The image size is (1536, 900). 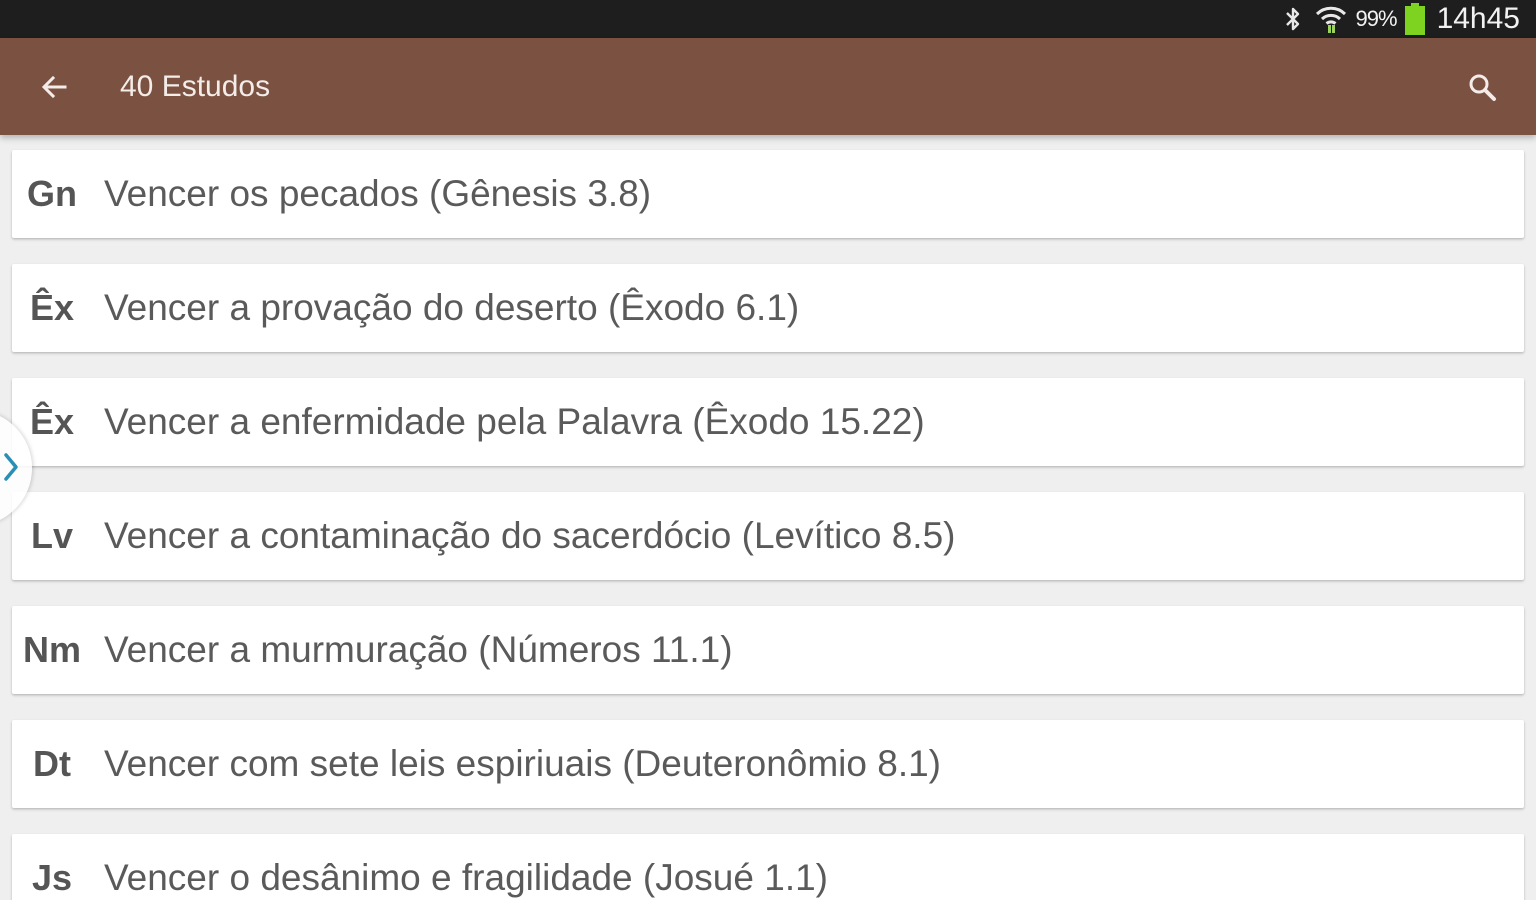 What do you see at coordinates (1330, 19) in the screenshot?
I see `wifi-icon` at bounding box center [1330, 19].